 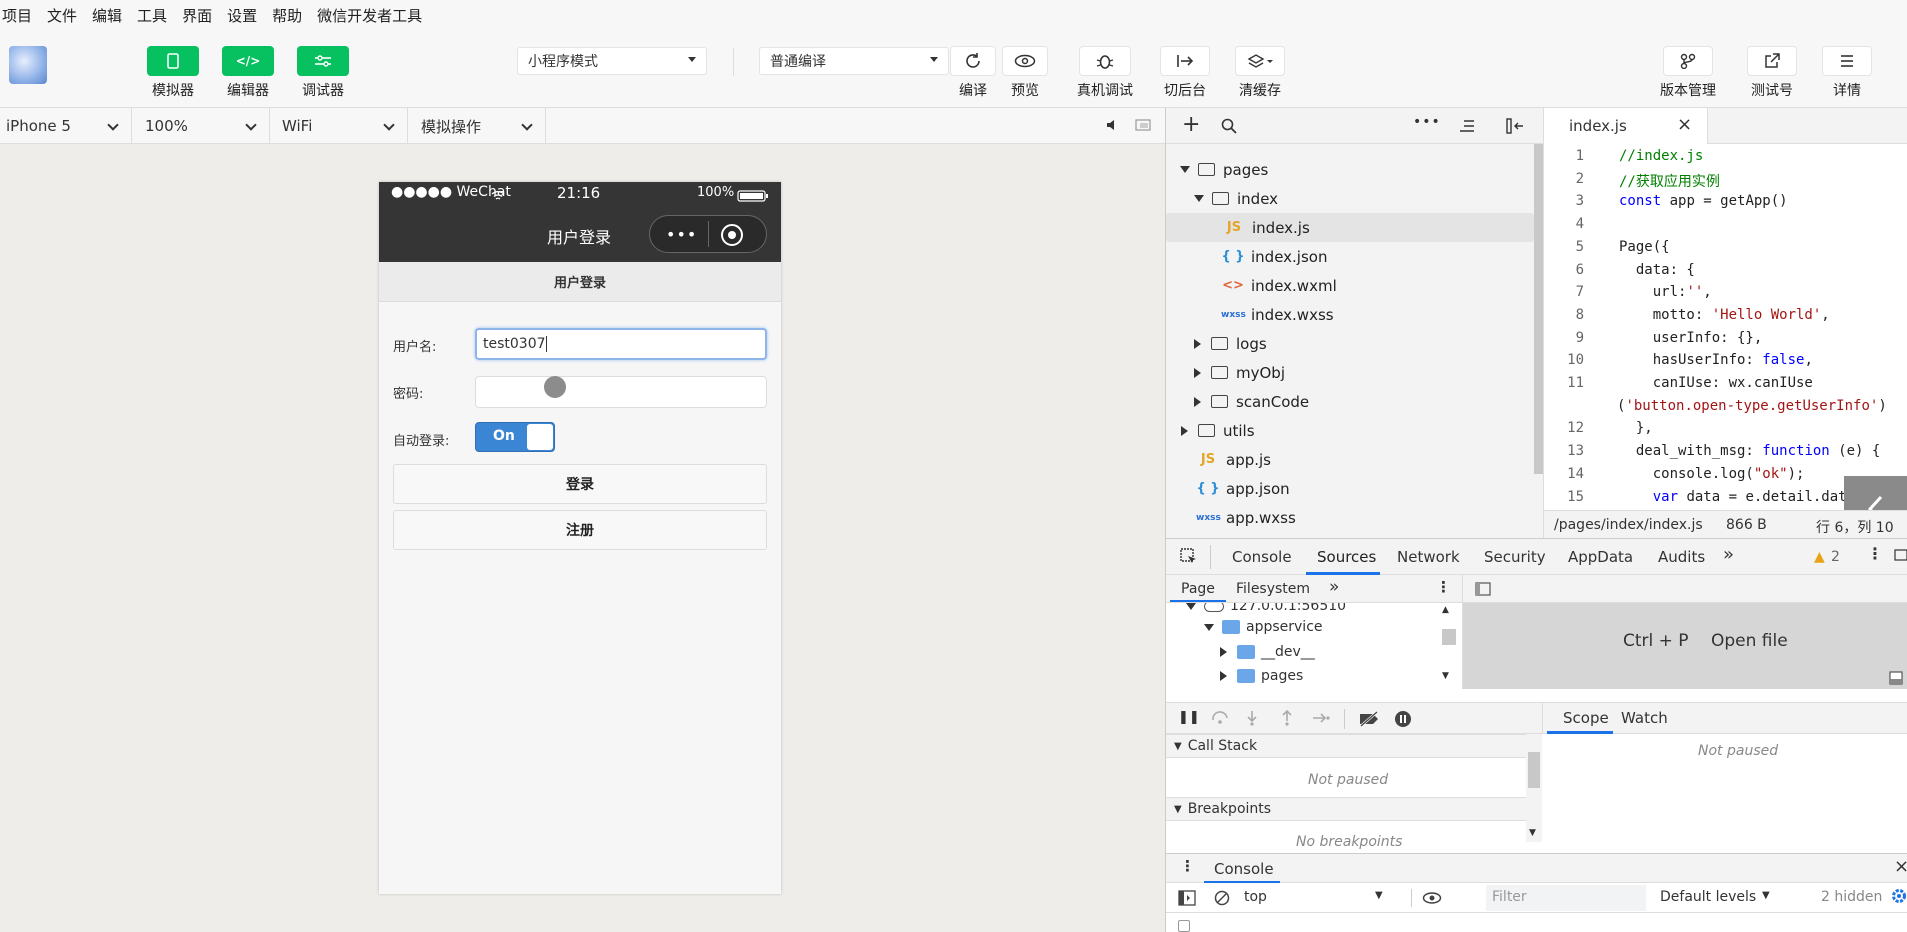 What do you see at coordinates (1403, 721) in the screenshot?
I see `pause-on-exceptions-icon` at bounding box center [1403, 721].